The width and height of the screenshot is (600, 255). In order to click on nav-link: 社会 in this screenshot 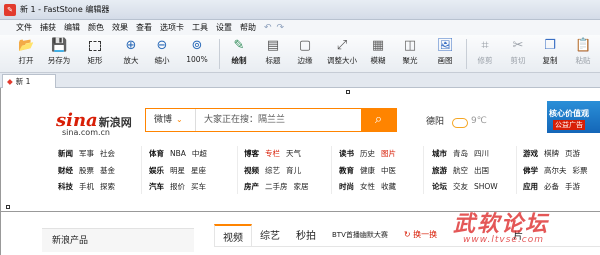, I will do `click(107, 154)`.